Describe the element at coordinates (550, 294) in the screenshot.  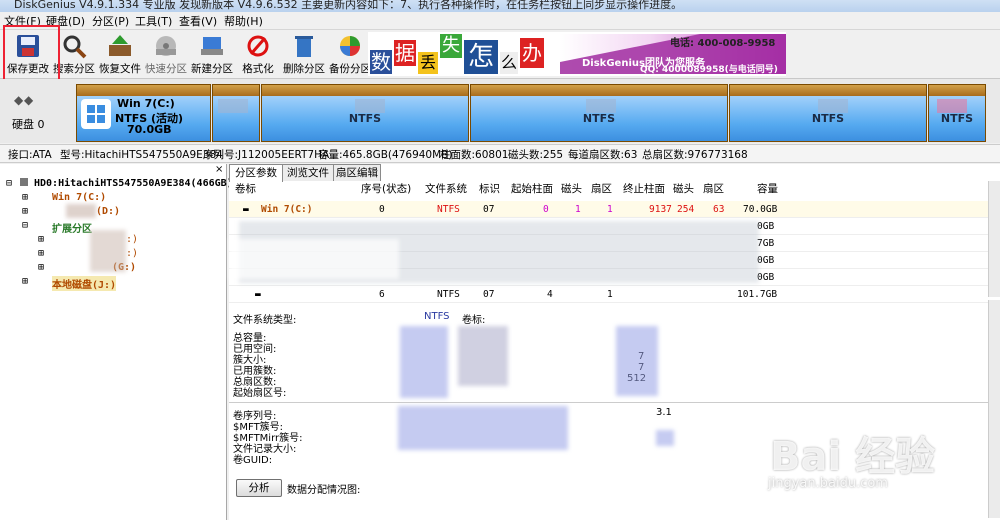
I see `cell-start-cyl: 4` at that location.